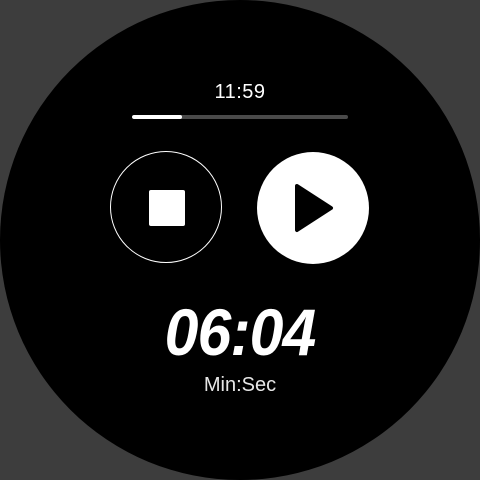 This screenshot has width=480, height=480. I want to click on play-icon, so click(314, 208).